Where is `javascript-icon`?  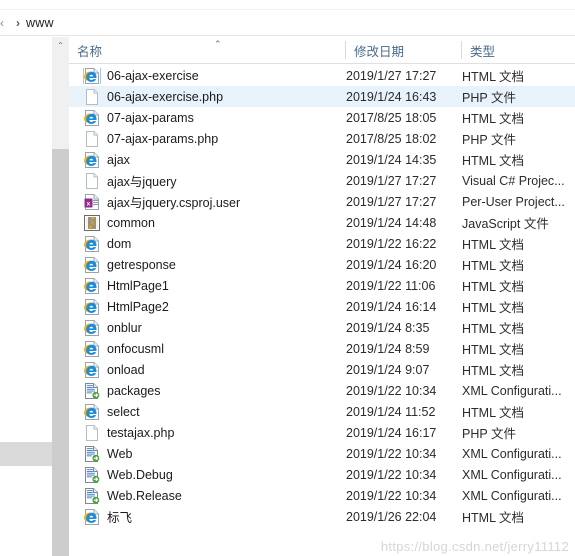 javascript-icon is located at coordinates (92, 222).